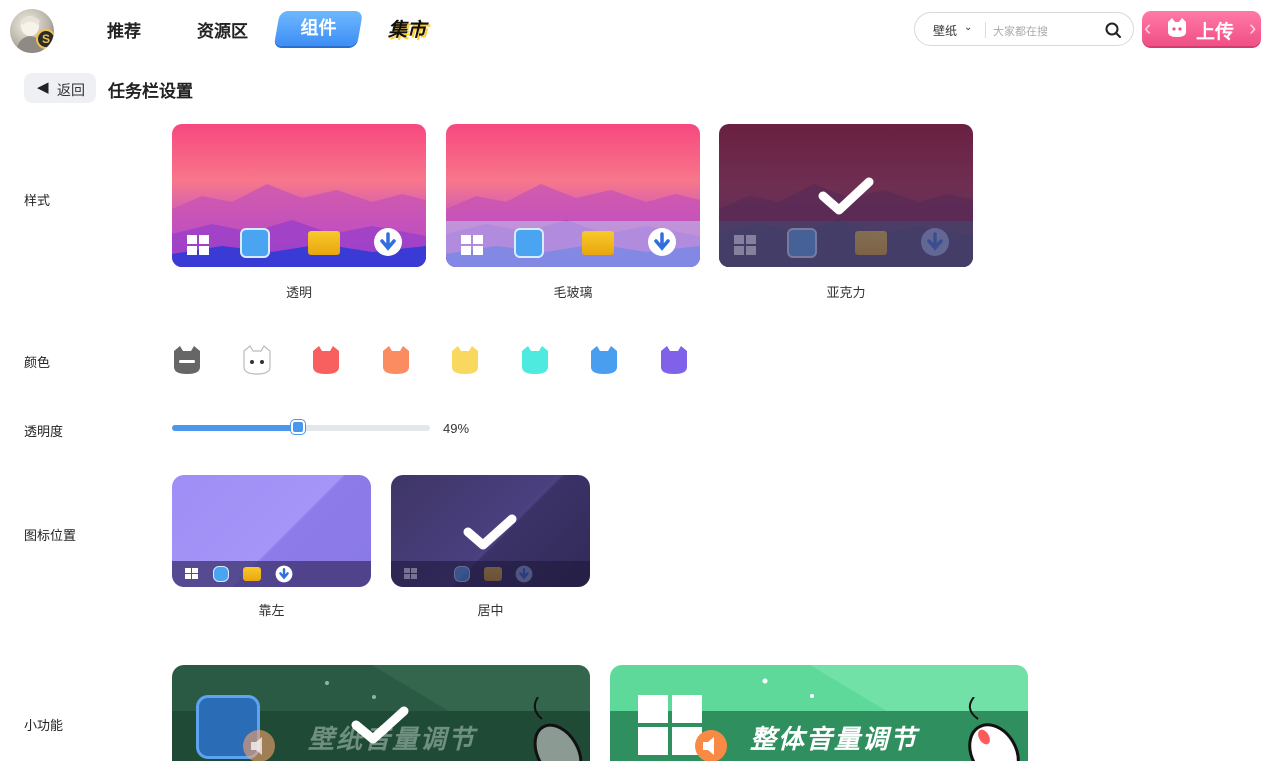 The height and width of the screenshot is (761, 1266). What do you see at coordinates (32, 31) in the screenshot?
I see `user-avatar: S` at bounding box center [32, 31].